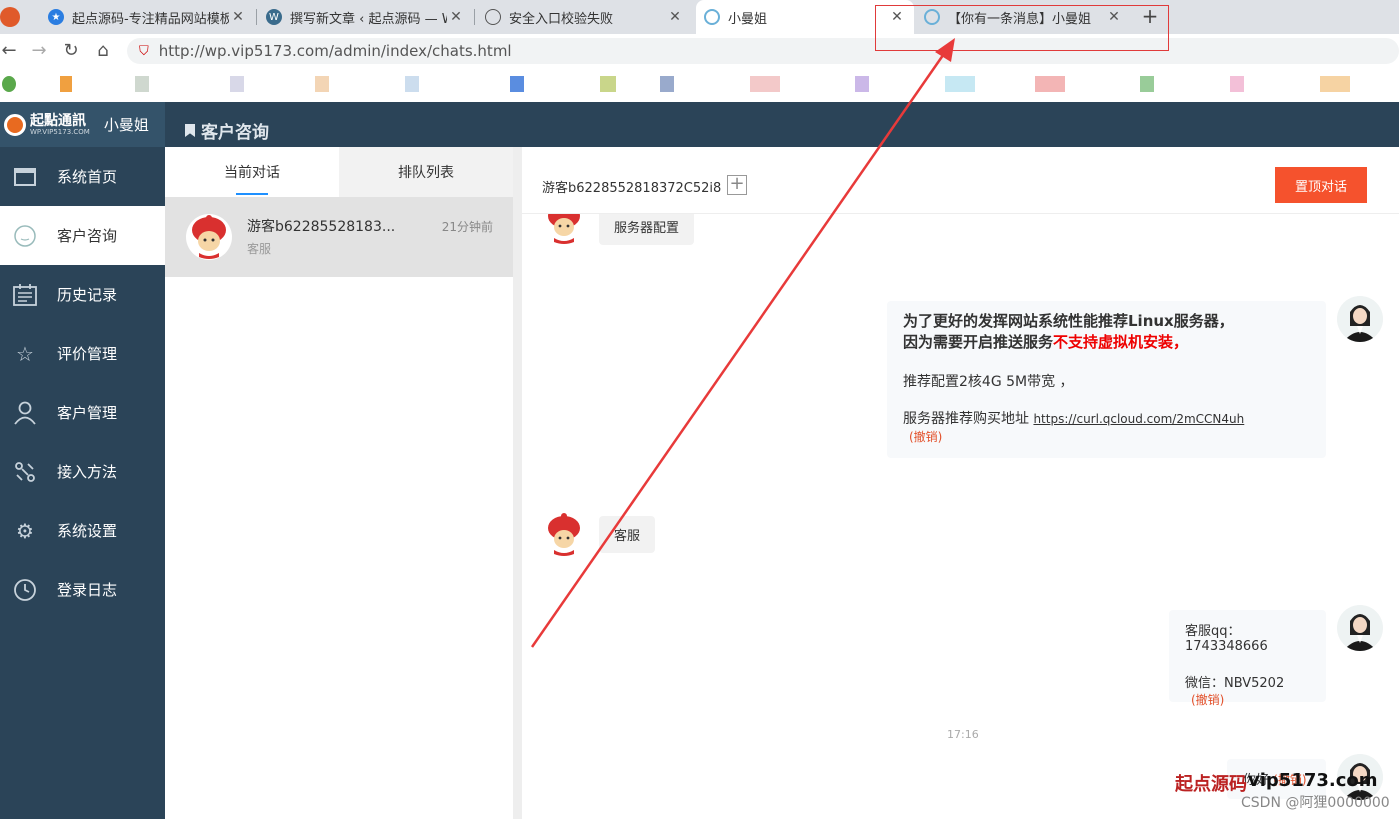  Describe the element at coordinates (1321, 185) in the screenshot. I see `pin-conversation-button: 置顶对话` at that location.